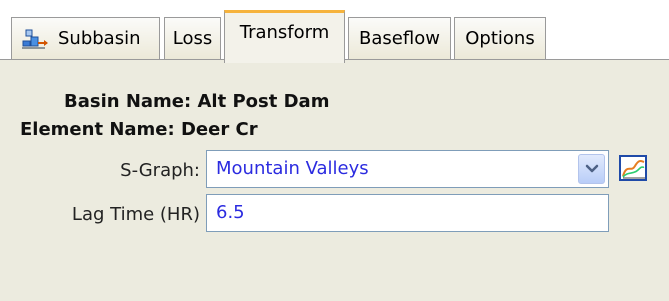 The width and height of the screenshot is (669, 301). I want to click on dropdown-button, so click(591, 169).